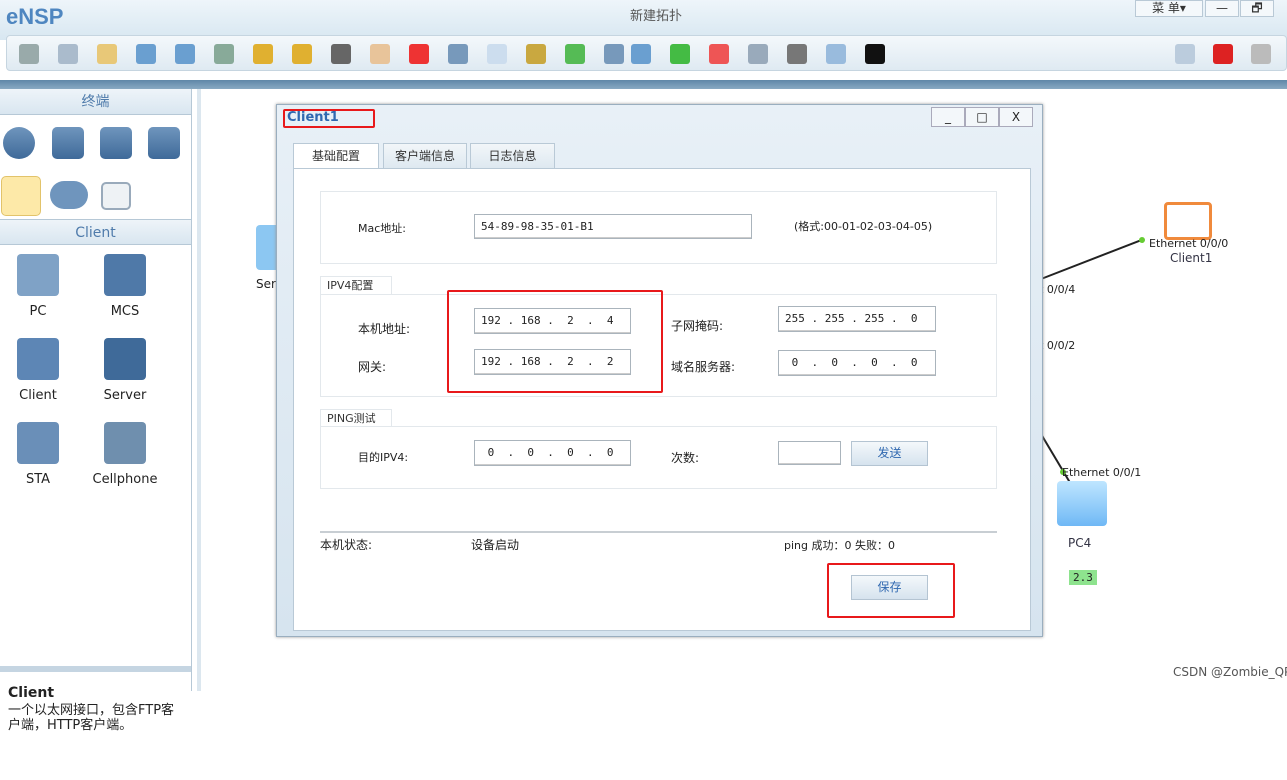 This screenshot has height=780, width=1287. I want to click on client1-label: Client1, so click(1191, 258).